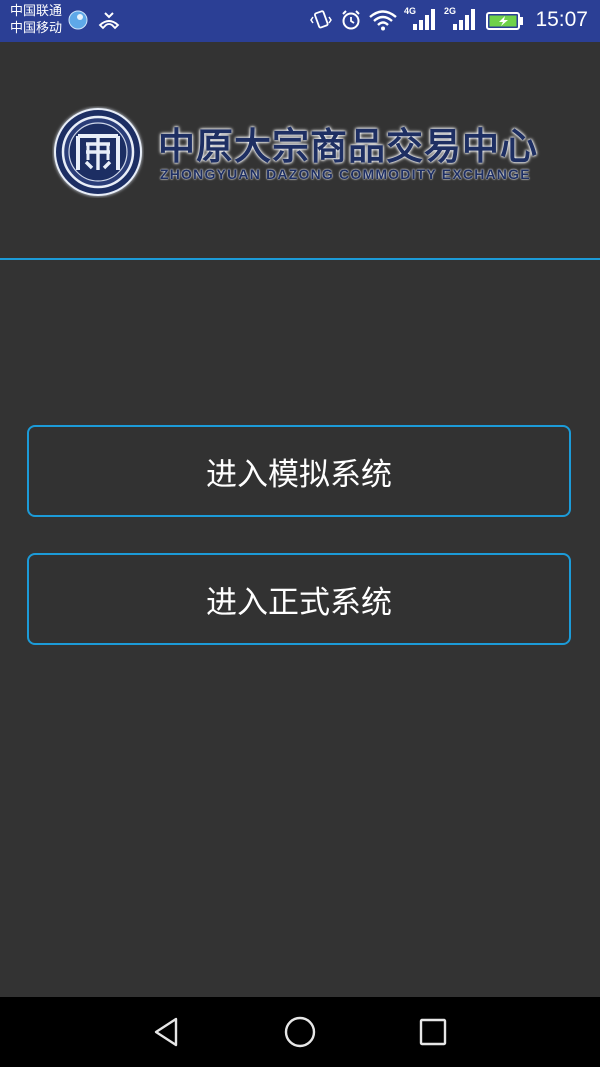 The width and height of the screenshot is (600, 1067). I want to click on back-icon, so click(167, 1032).